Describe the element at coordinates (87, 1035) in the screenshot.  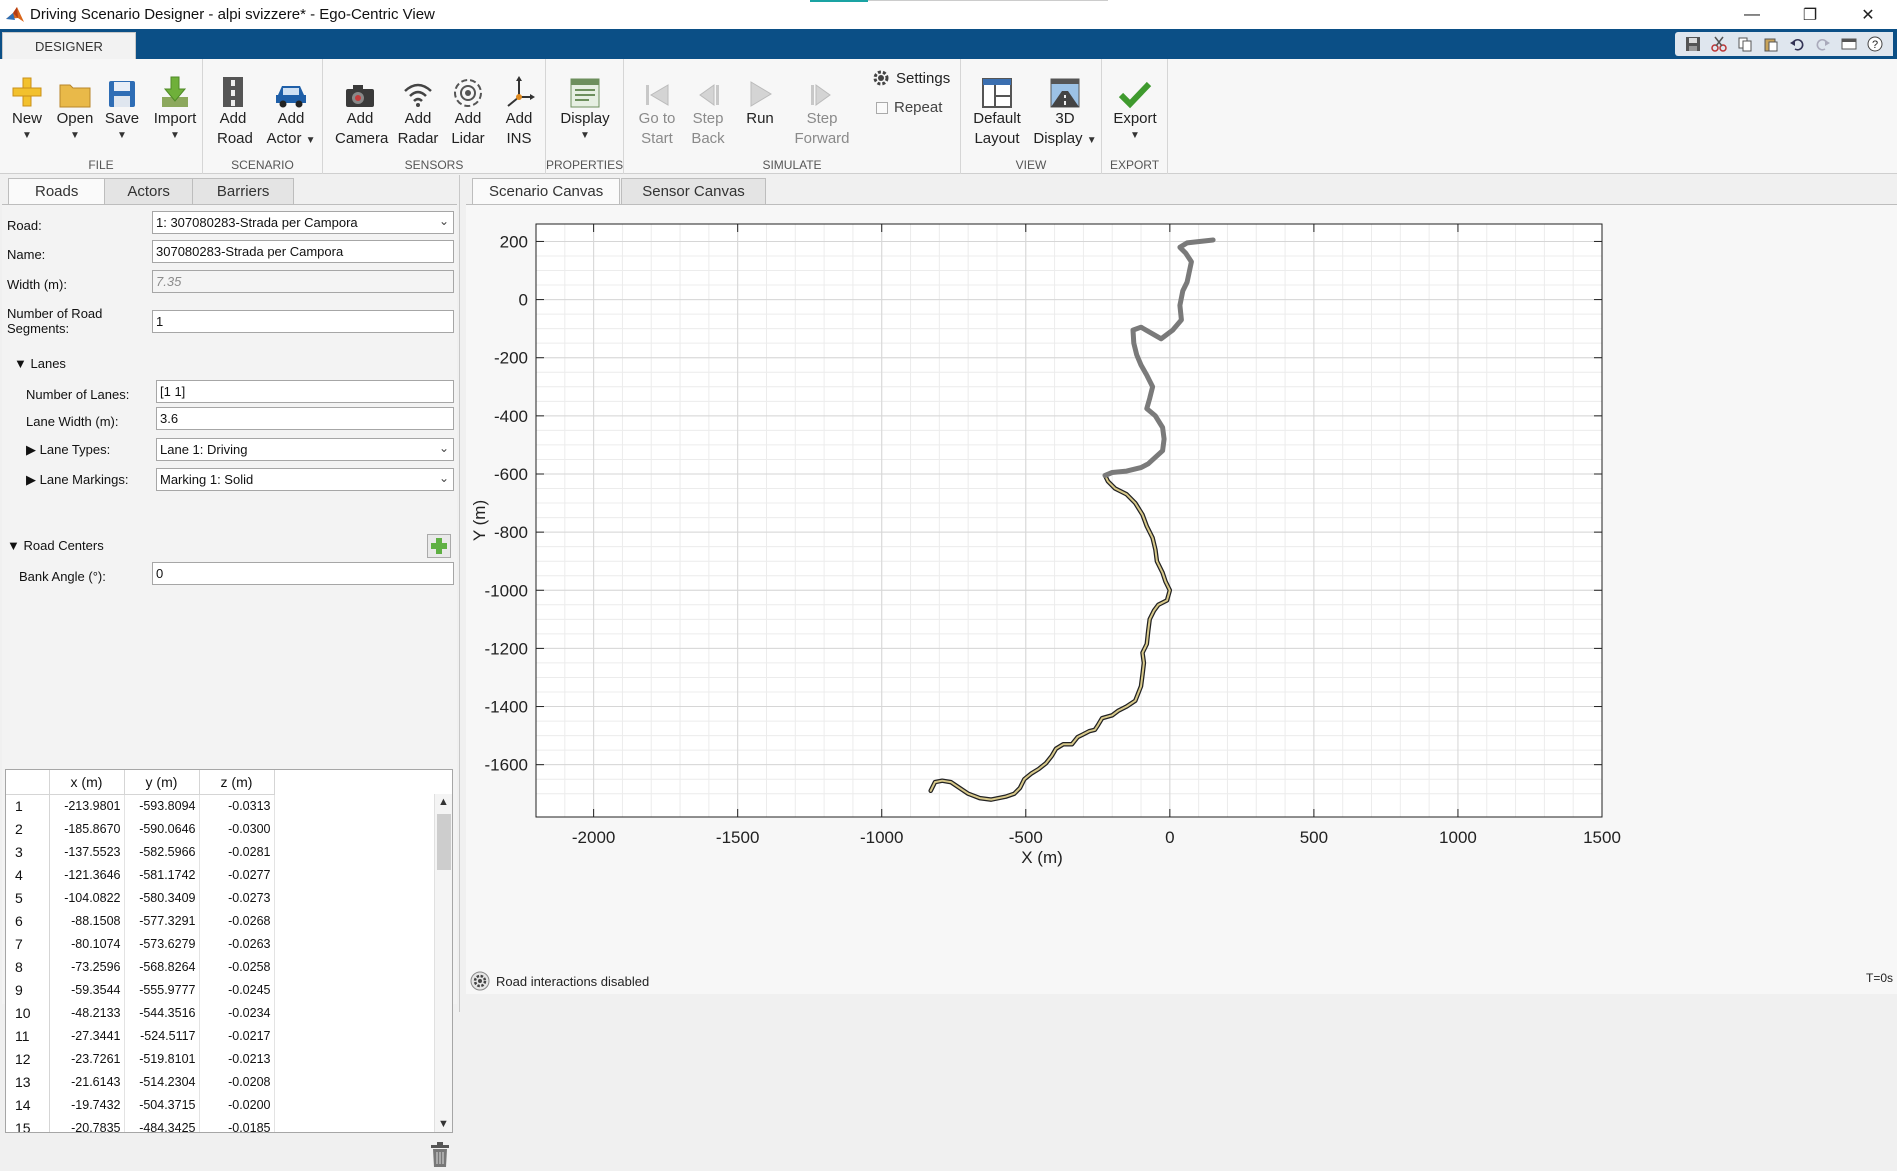
I see `table-cell: -27.3441` at that location.